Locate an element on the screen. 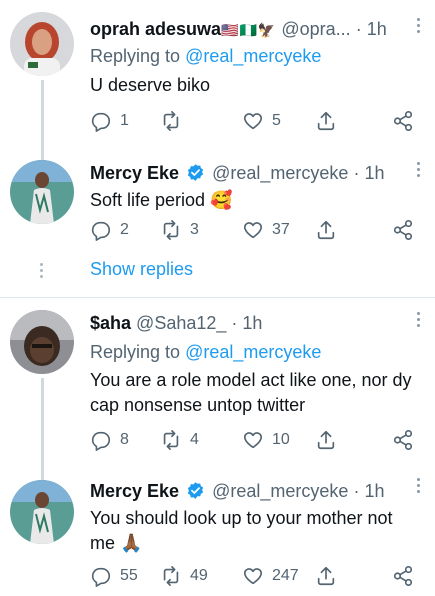 The width and height of the screenshot is (435, 596). like-button: 5 is located at coordinates (261, 121).